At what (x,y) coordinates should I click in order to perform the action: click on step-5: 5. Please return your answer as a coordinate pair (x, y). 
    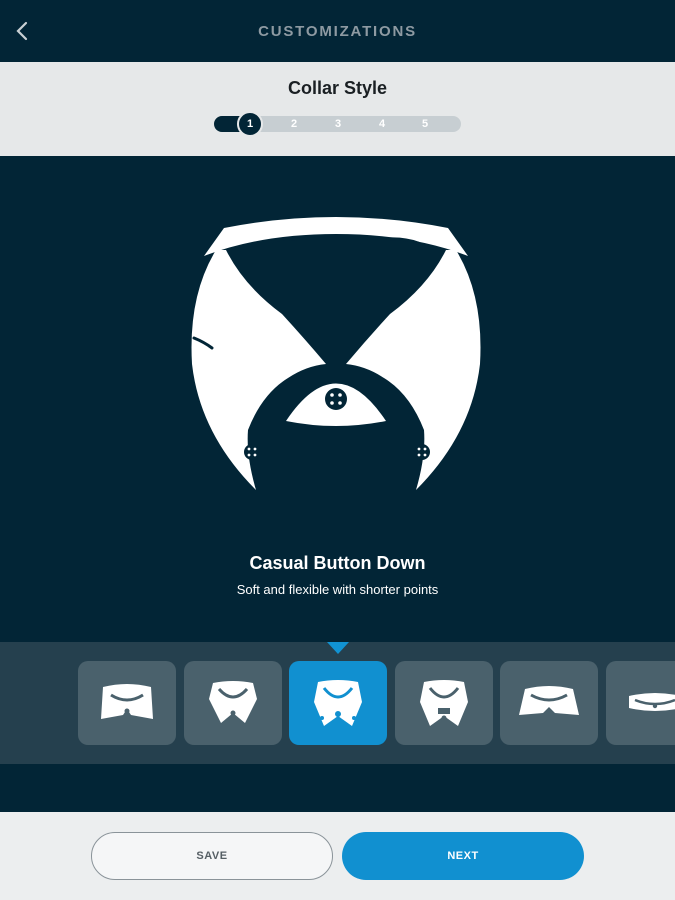
    Looking at the image, I should click on (425, 124).